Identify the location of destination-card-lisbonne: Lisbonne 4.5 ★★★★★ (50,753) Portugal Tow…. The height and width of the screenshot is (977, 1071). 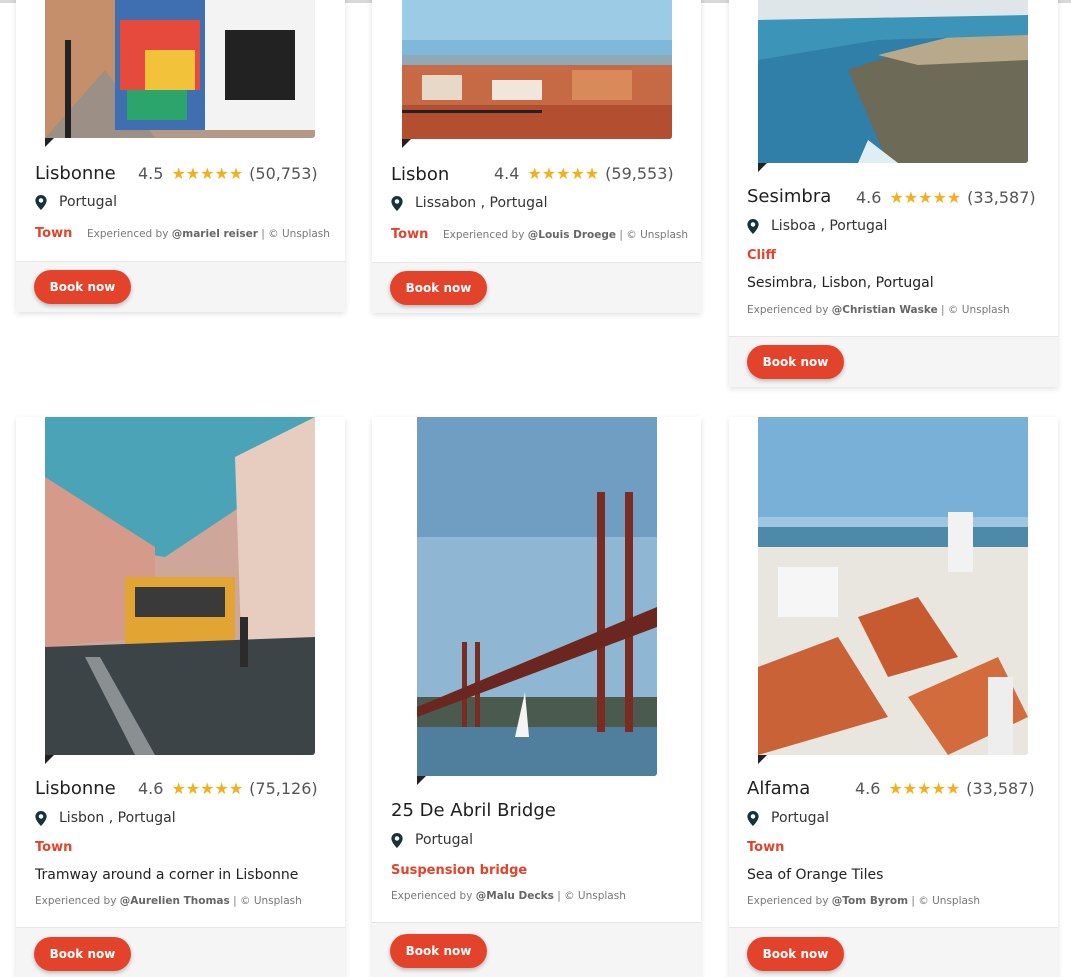
(180, 156).